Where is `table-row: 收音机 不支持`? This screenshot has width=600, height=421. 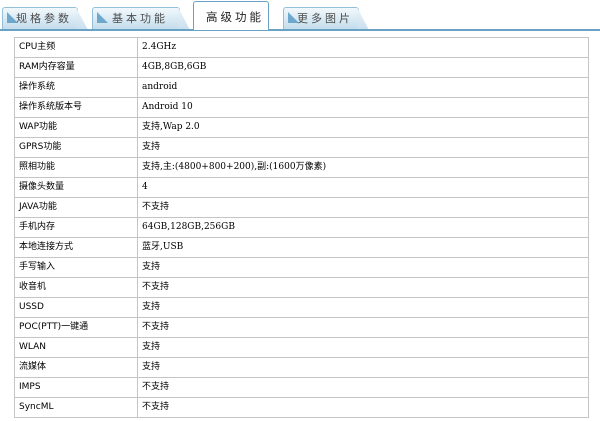 table-row: 收音机 不支持 is located at coordinates (301, 287).